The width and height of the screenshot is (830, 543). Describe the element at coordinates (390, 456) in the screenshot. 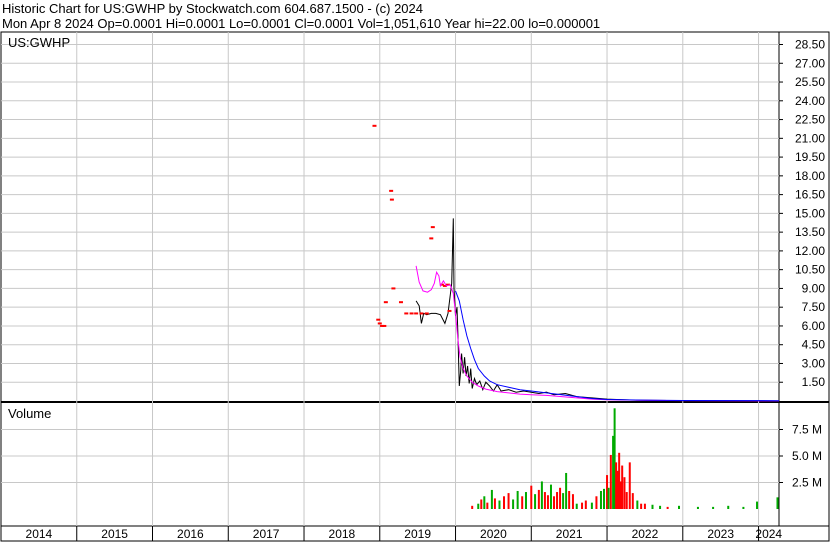

I see `volume-grid` at that location.